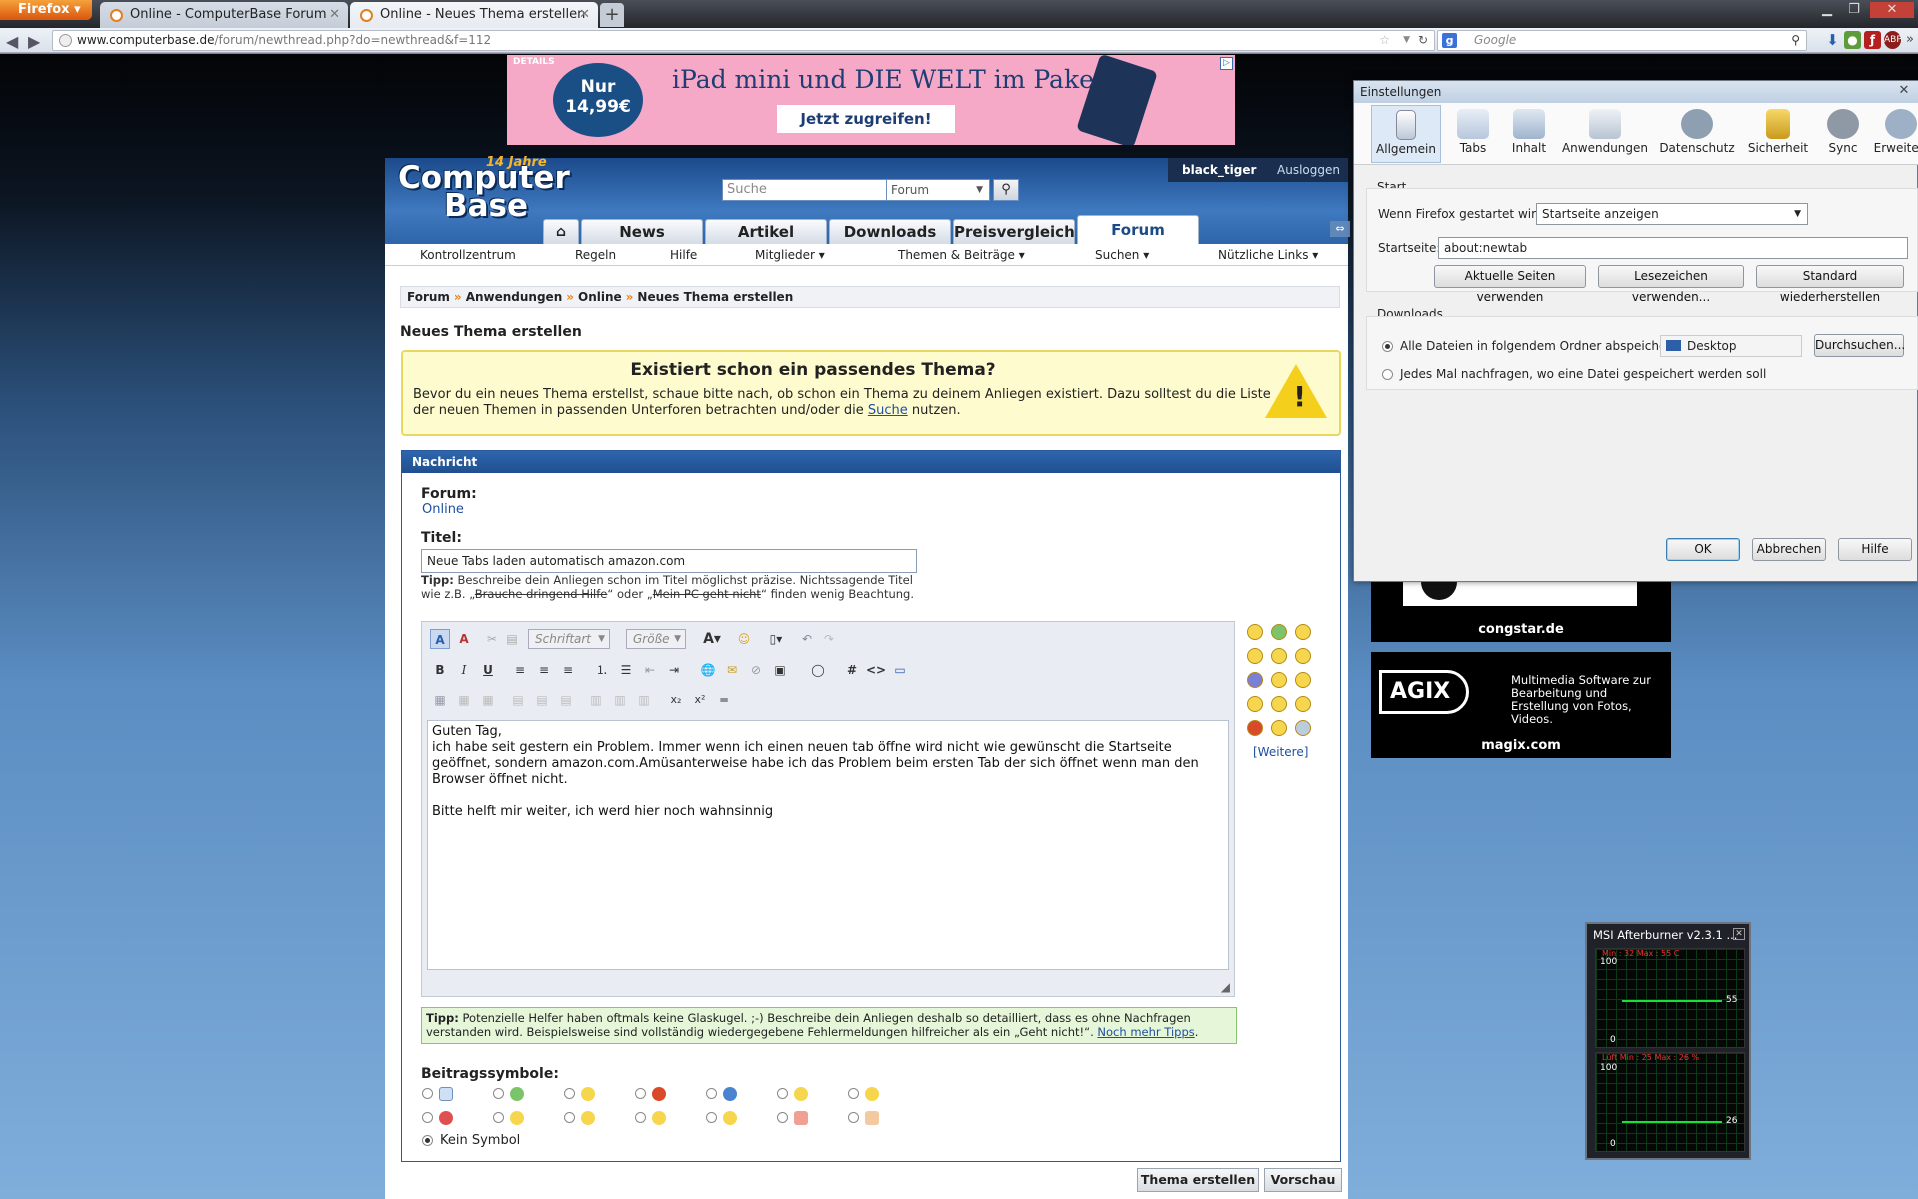 Image resolution: width=1918 pixels, height=1199 pixels. What do you see at coordinates (1854, 10) in the screenshot?
I see `maximize-icon: ❐` at bounding box center [1854, 10].